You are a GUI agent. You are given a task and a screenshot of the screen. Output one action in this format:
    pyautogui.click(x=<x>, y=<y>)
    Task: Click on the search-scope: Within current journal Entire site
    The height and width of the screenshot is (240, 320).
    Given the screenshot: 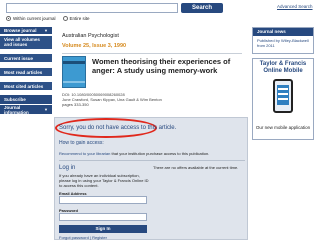 What is the action you would take?
    pyautogui.click(x=48, y=18)
    